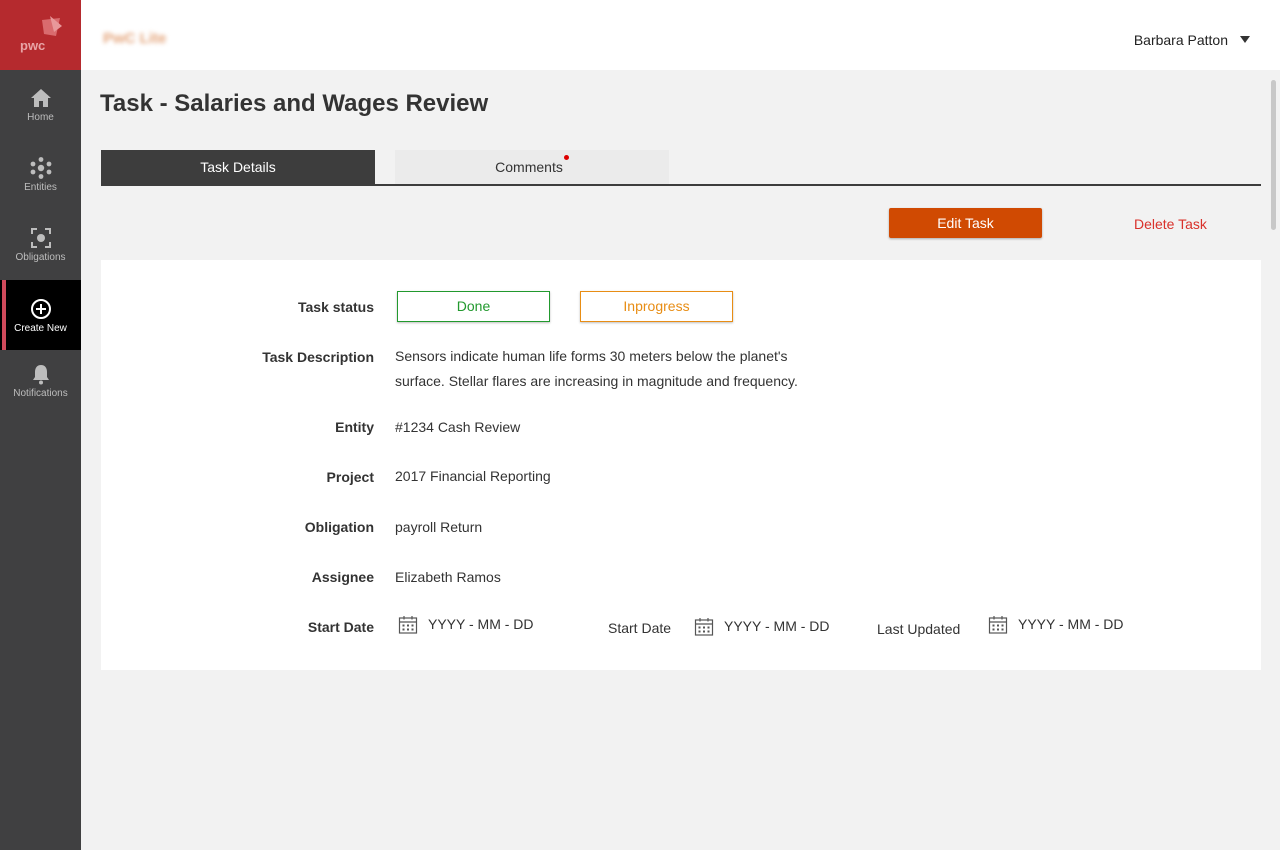 The image size is (1280, 850). I want to click on nav-home-label: Home, so click(40, 117).